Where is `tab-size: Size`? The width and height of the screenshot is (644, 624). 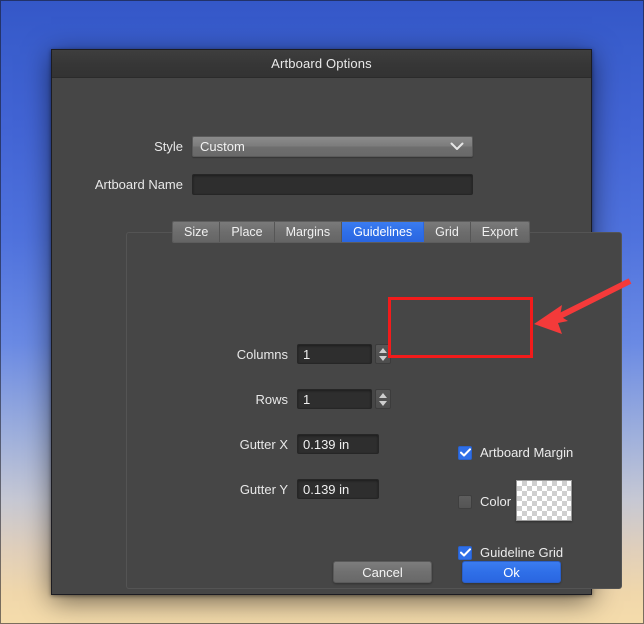
tab-size: Size is located at coordinates (197, 232).